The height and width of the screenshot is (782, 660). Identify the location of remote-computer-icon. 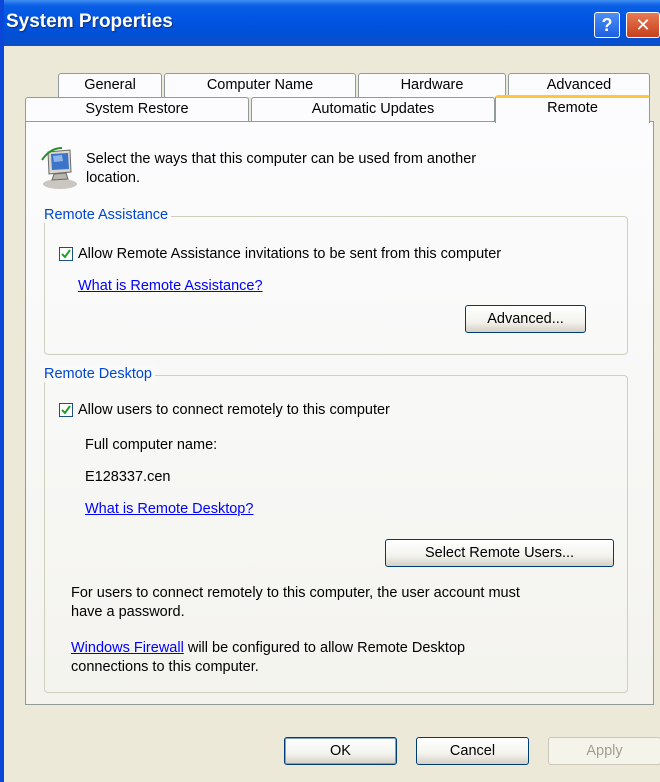
(60, 168).